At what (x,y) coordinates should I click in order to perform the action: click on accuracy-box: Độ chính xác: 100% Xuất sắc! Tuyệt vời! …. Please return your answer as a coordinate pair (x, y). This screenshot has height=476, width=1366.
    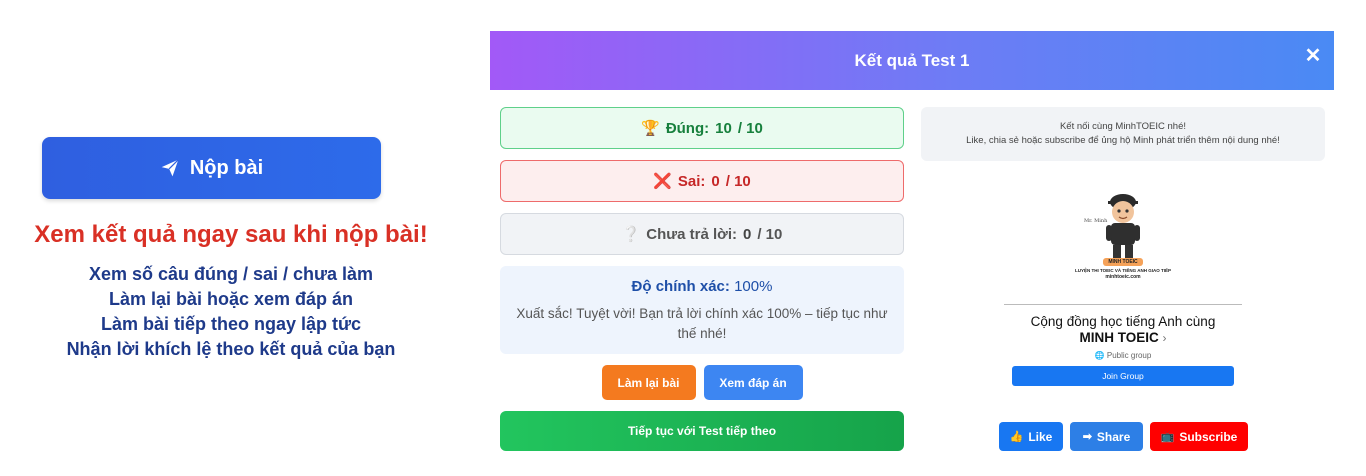
    Looking at the image, I should click on (702, 310).